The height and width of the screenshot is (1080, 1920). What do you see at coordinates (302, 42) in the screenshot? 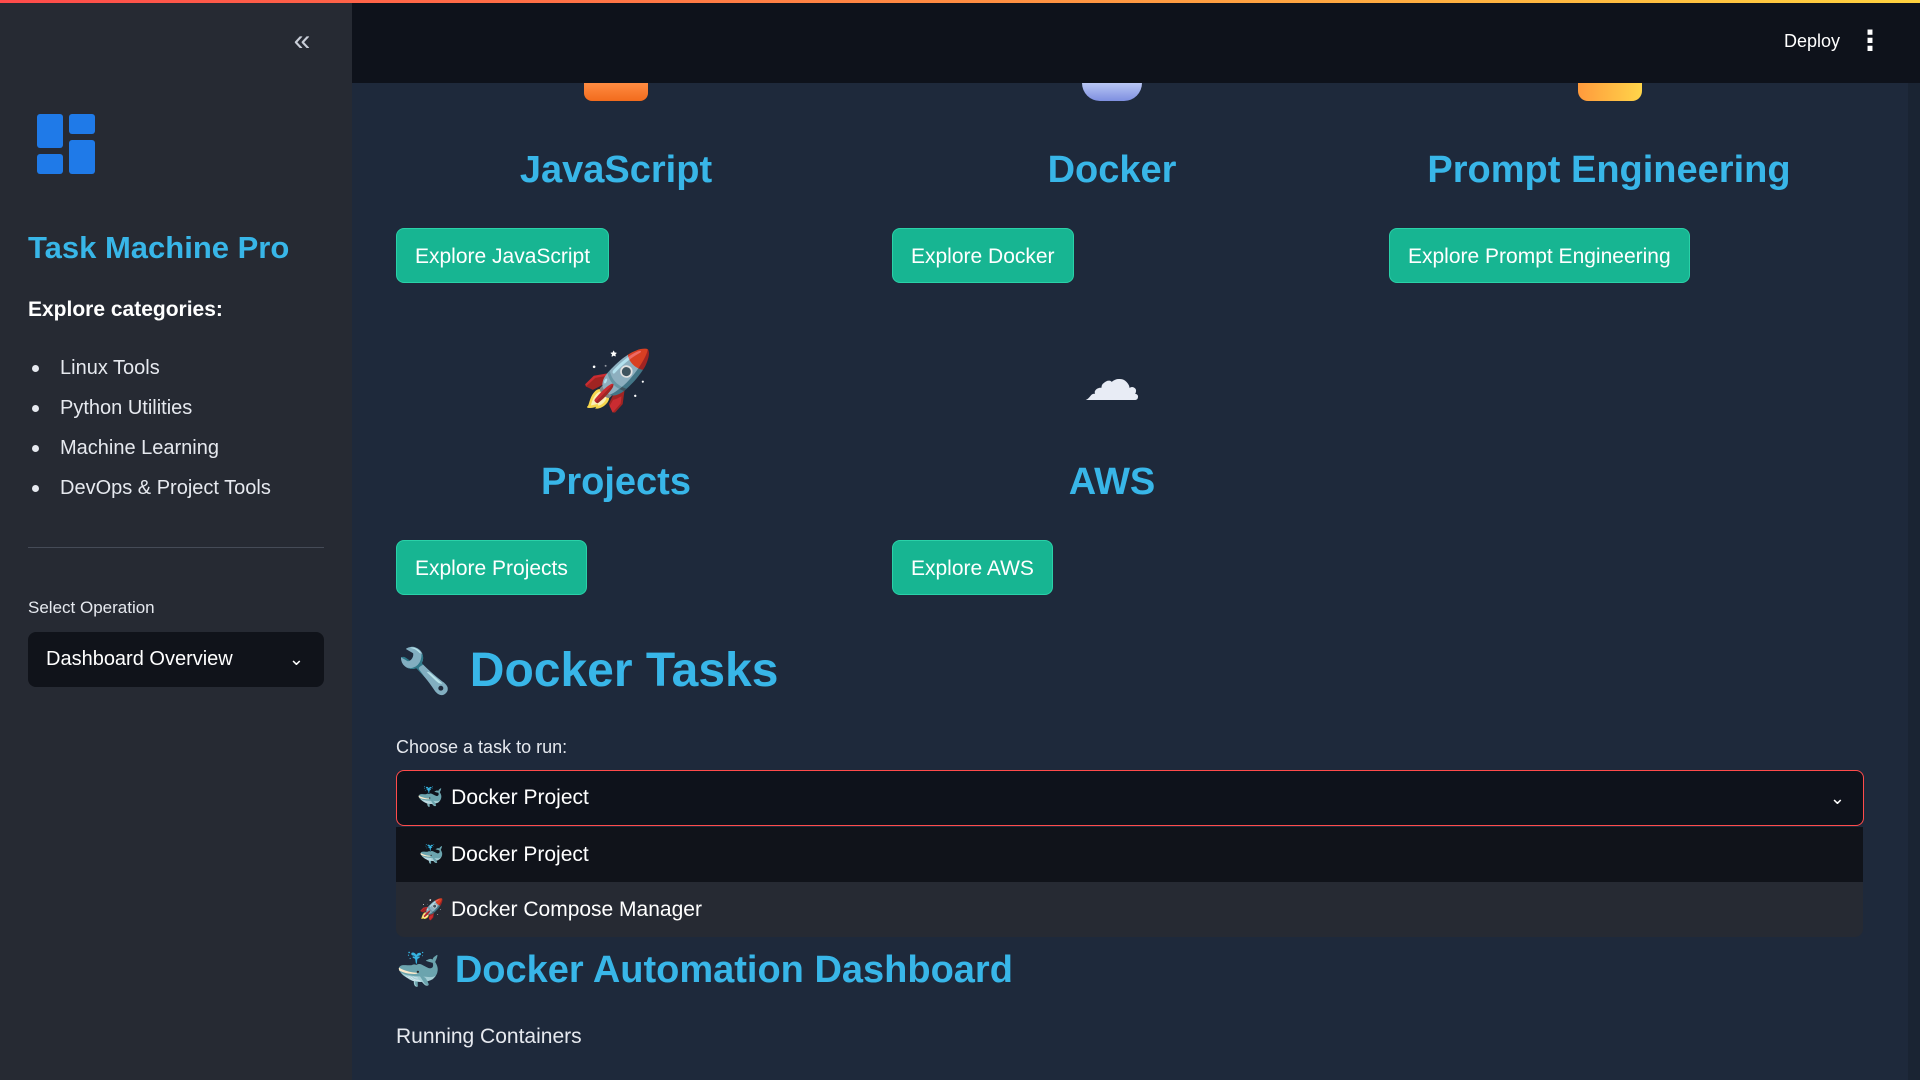
I see `collapse-sidebar-icon: «` at bounding box center [302, 42].